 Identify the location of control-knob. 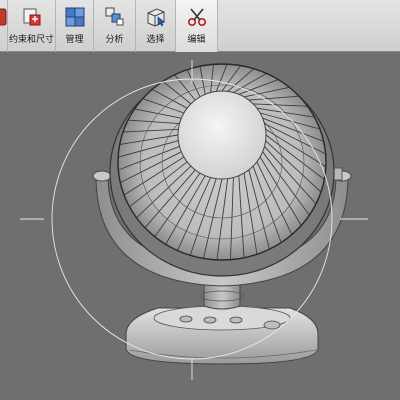
(272, 325).